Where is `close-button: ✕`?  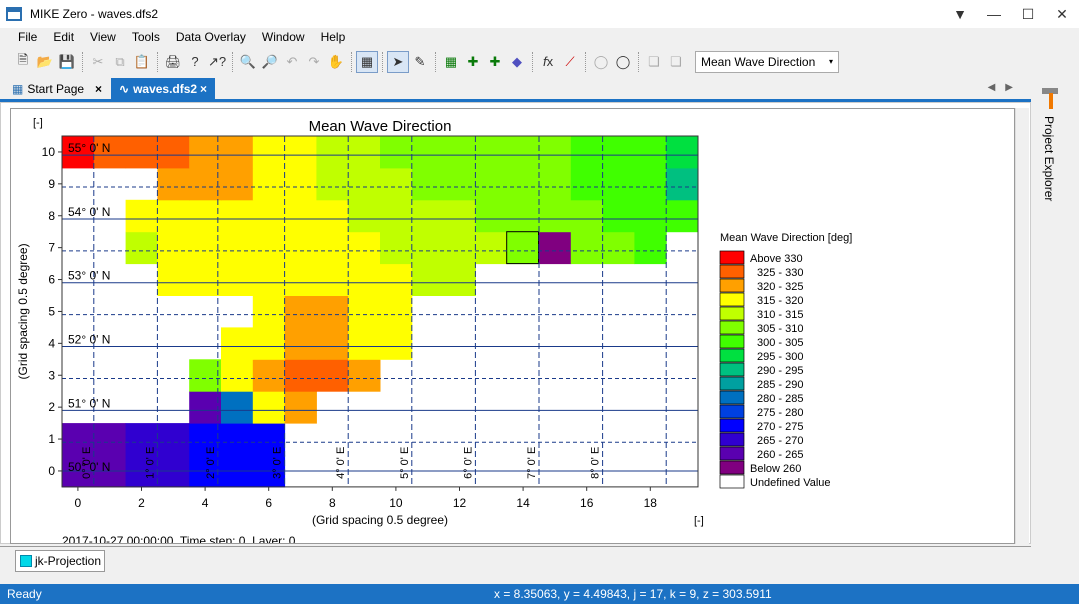
close-button: ✕ is located at coordinates (1062, 14).